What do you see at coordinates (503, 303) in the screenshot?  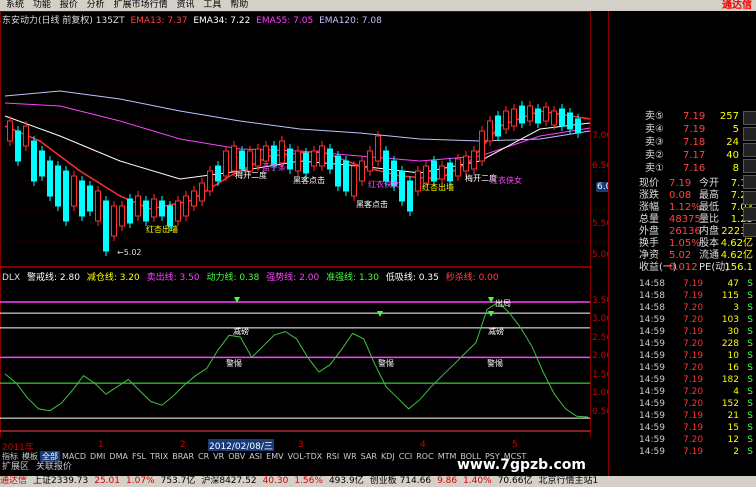 I see `indicator-label: 出局` at bounding box center [503, 303].